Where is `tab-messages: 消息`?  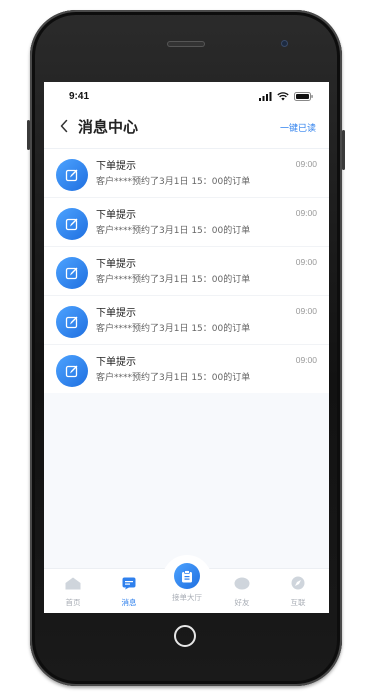
tab-messages: 消息 is located at coordinates (129, 591).